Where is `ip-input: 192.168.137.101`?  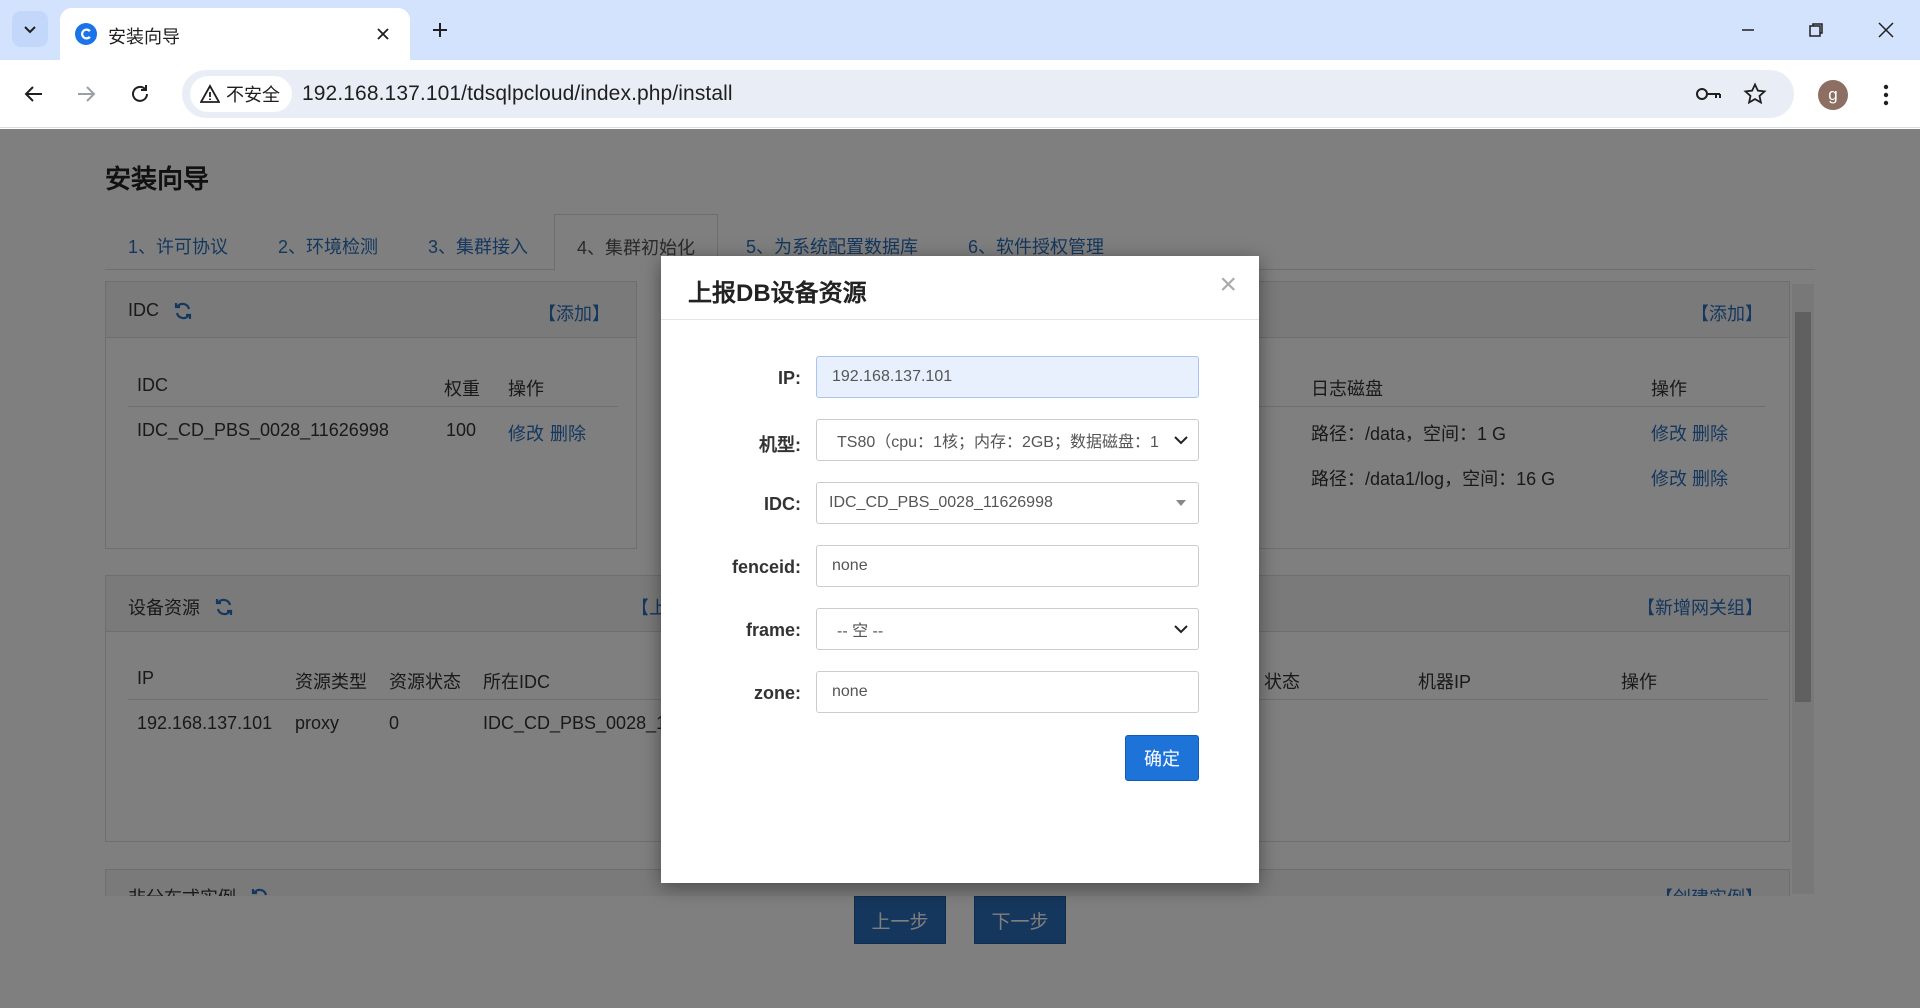 ip-input: 192.168.137.101 is located at coordinates (1007, 377).